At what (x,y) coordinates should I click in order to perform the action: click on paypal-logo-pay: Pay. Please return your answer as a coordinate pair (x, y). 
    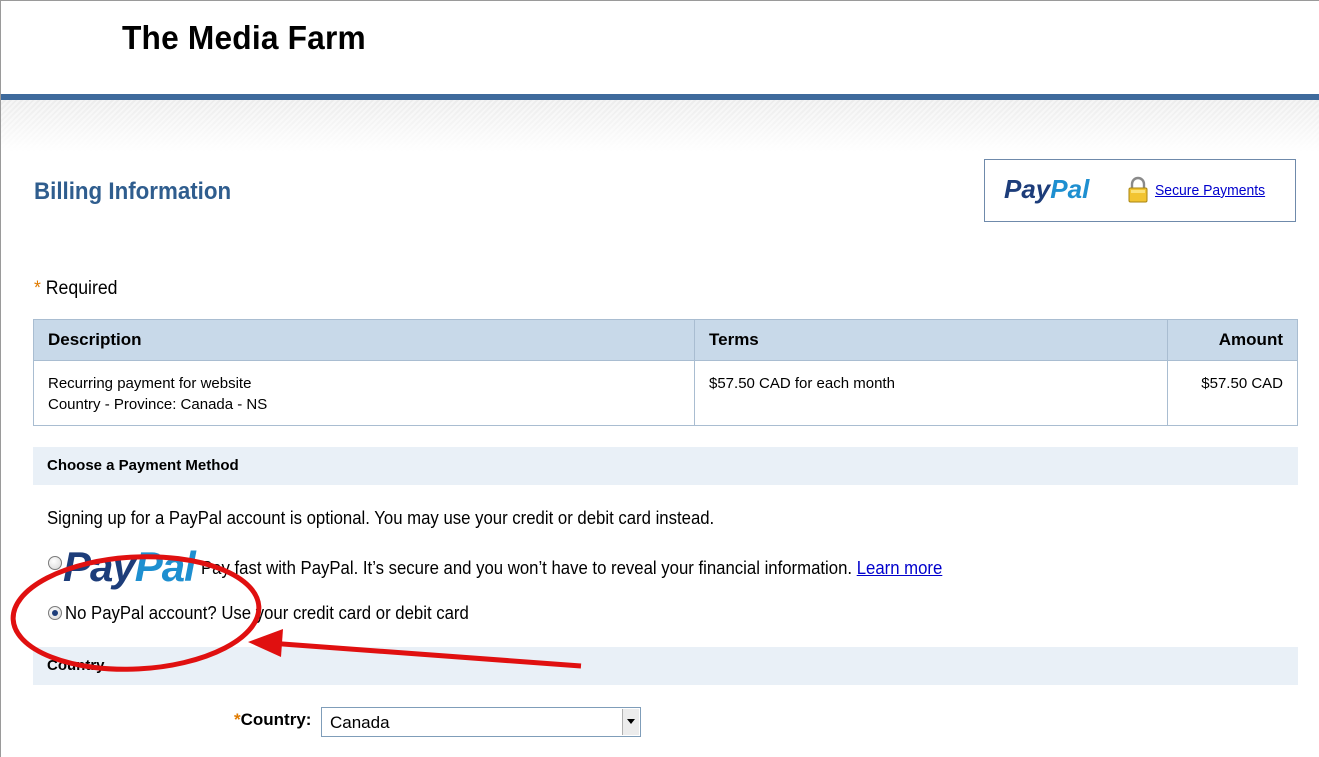
    Looking at the image, I should click on (1027, 189).